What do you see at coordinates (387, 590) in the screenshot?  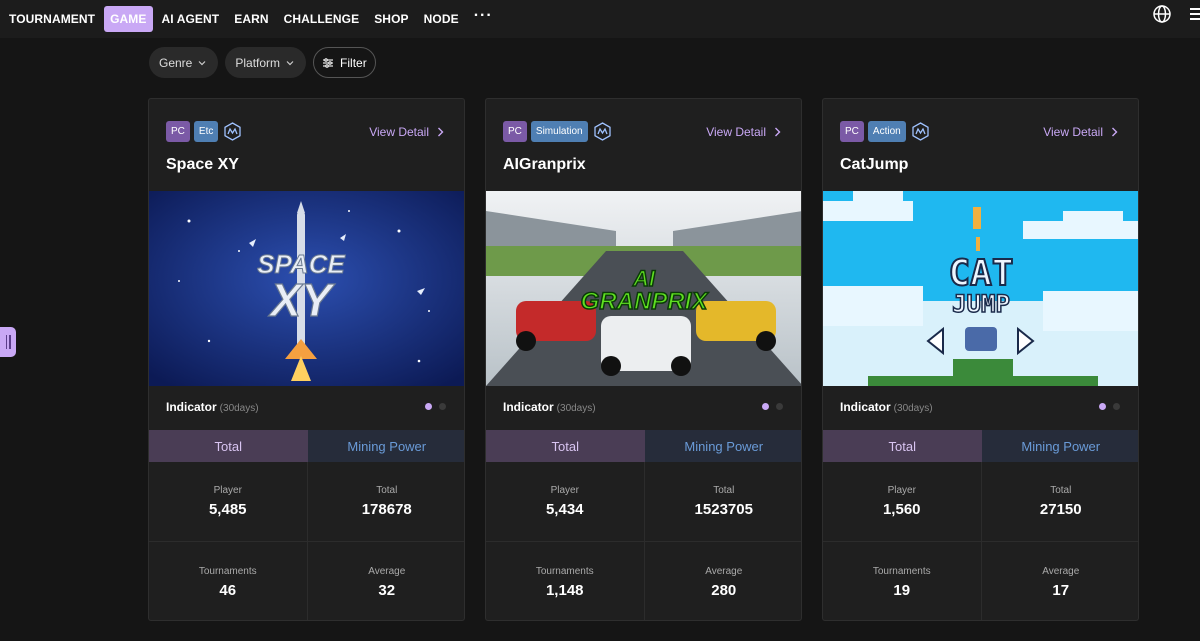 I see `stat-value: 32` at bounding box center [387, 590].